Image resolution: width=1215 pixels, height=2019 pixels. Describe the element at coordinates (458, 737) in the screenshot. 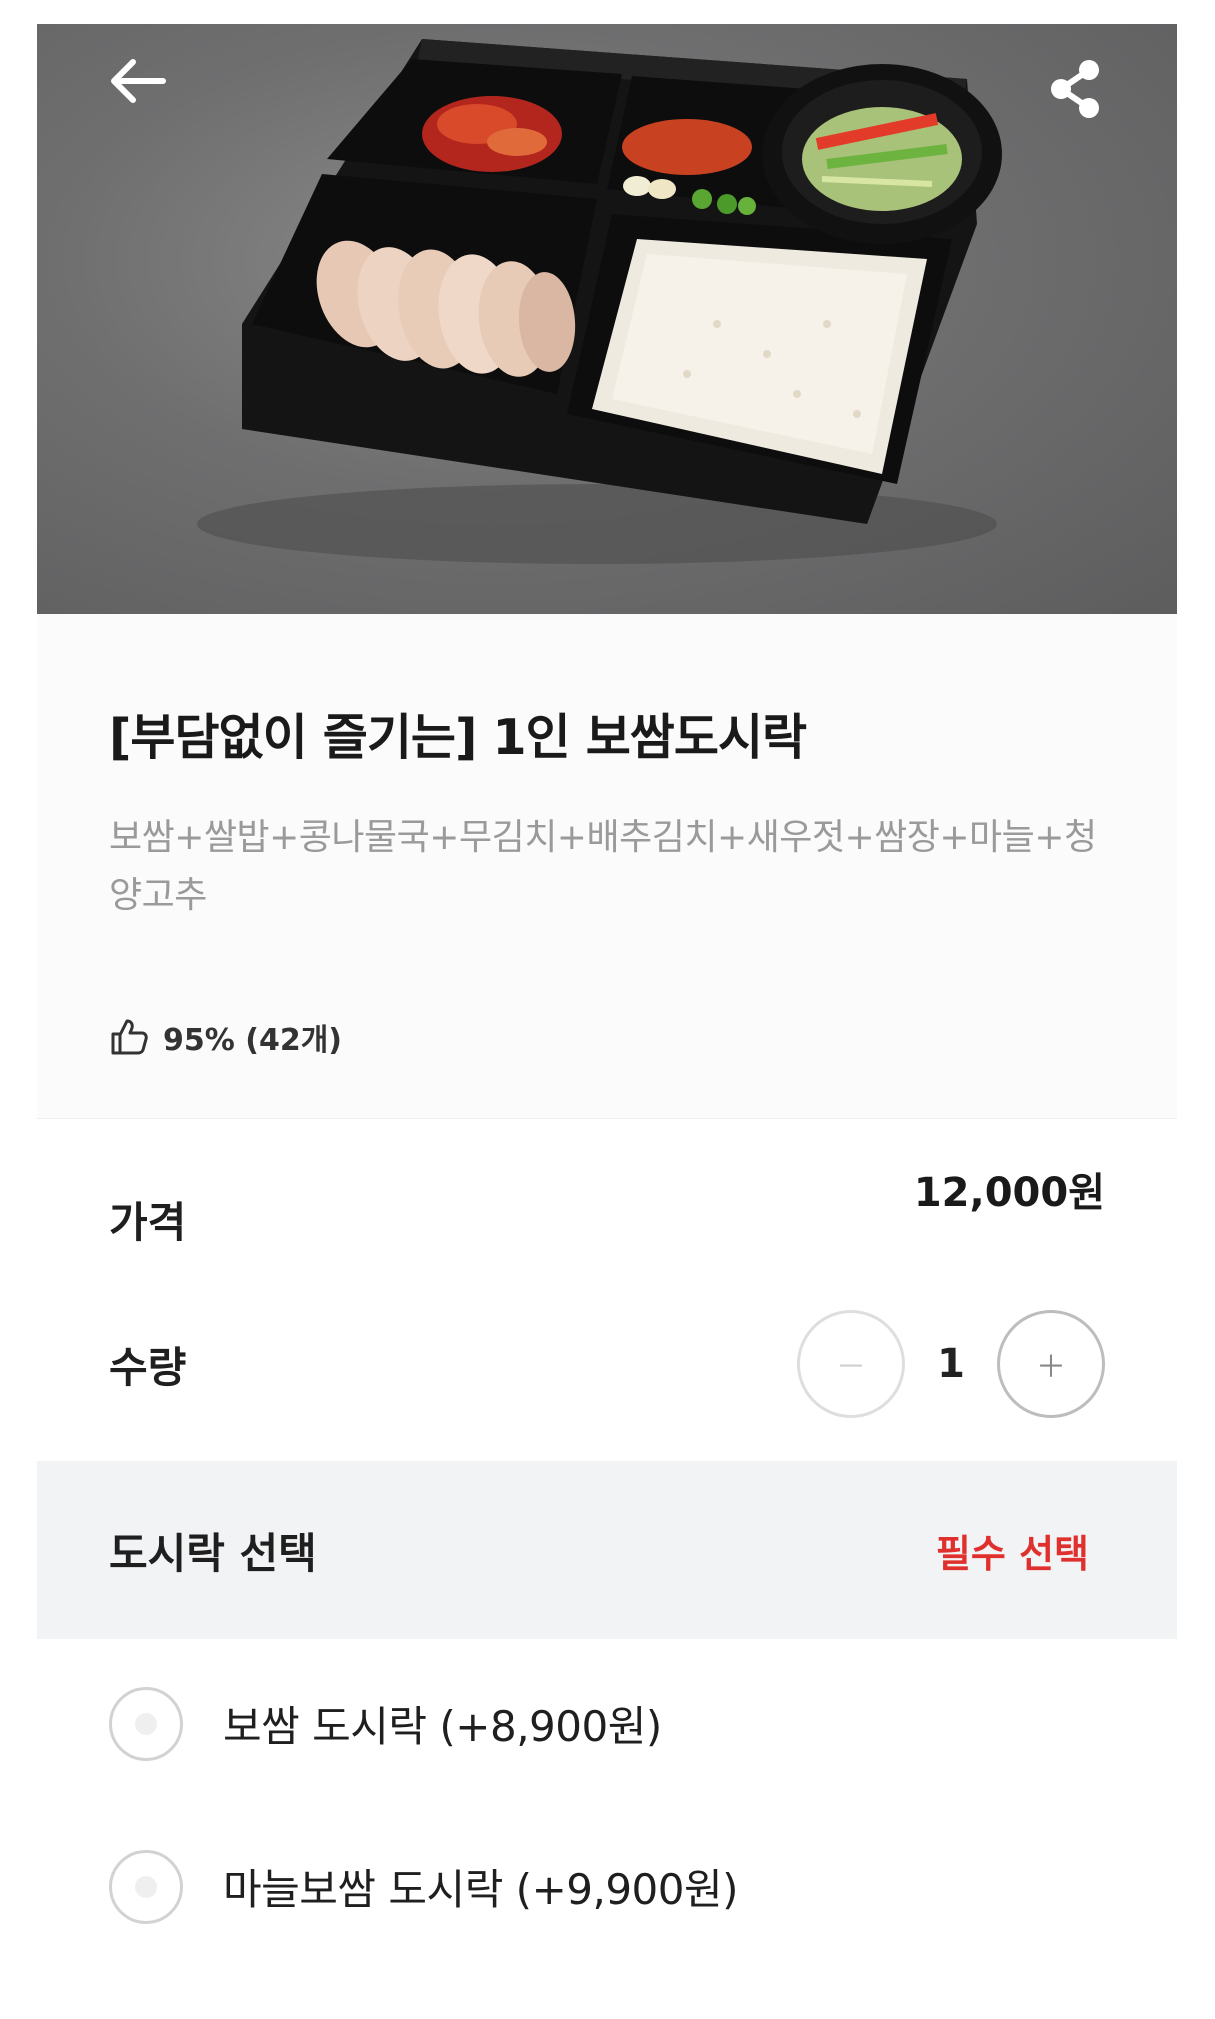

I see `product-title: [부담없이 즐기는] 1인 보쌈도시락` at that location.